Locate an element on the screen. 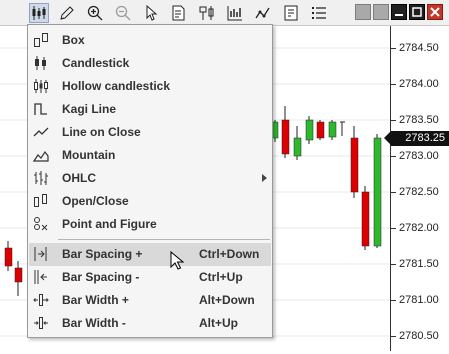  menu-separator is located at coordinates (164, 239).